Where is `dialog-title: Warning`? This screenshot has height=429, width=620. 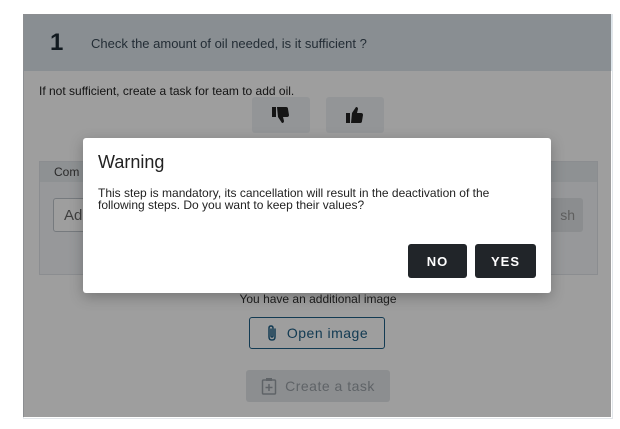
dialog-title: Warning is located at coordinates (131, 162).